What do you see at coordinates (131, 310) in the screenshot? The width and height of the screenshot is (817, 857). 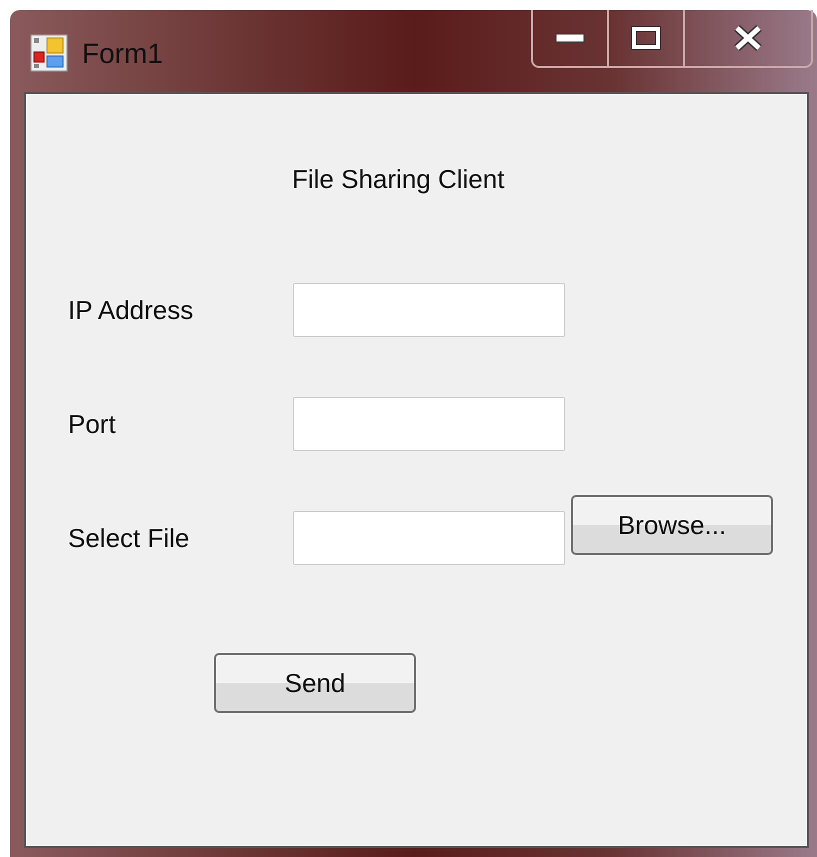 I see `field-label: IP Address` at bounding box center [131, 310].